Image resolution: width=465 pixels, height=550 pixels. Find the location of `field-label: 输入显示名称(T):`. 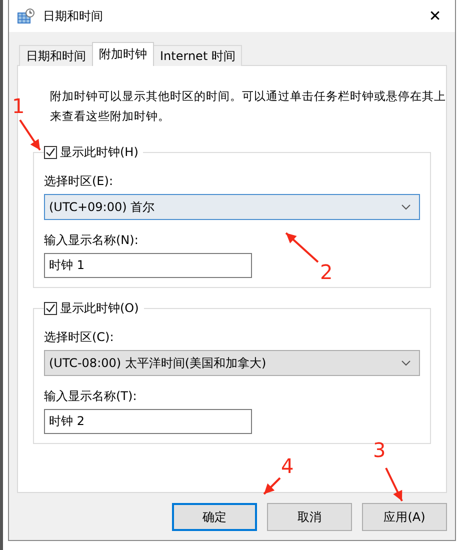

field-label: 输入显示名称(T): is located at coordinates (90, 396).